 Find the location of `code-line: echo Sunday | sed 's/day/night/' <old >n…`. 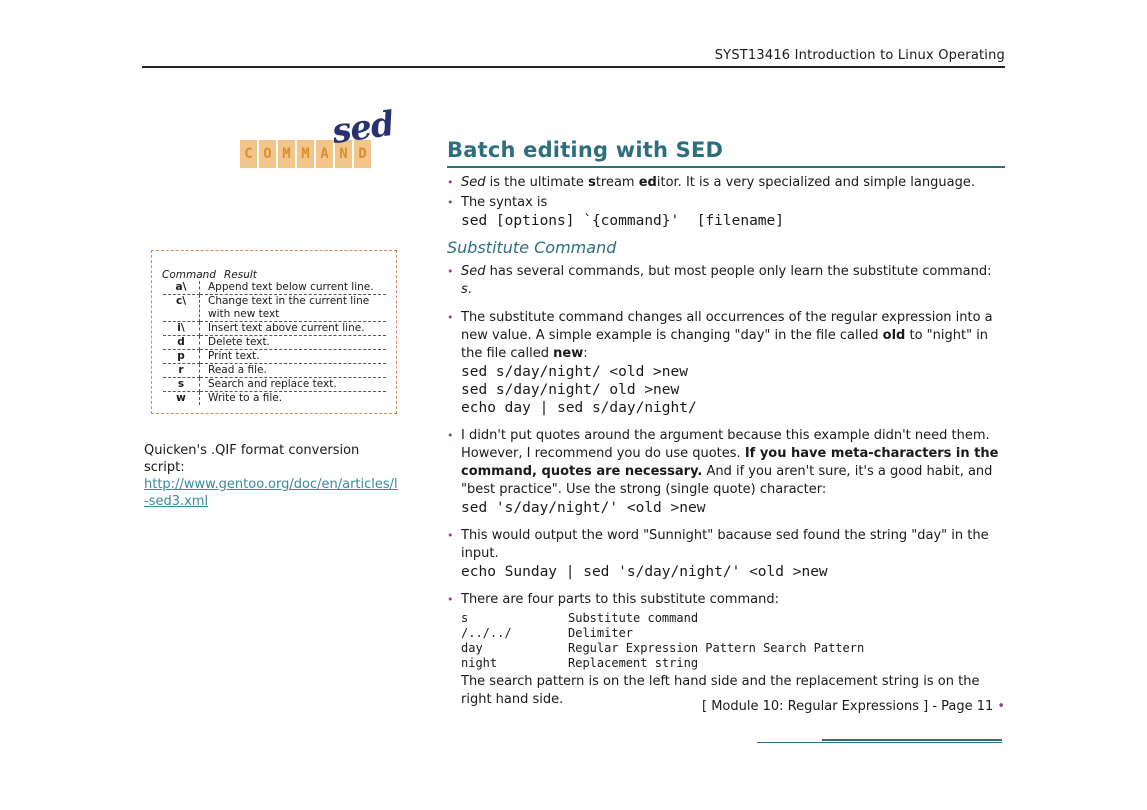

code-line: echo Sunday | sed 's/day/night/' <old >n… is located at coordinates (644, 572).